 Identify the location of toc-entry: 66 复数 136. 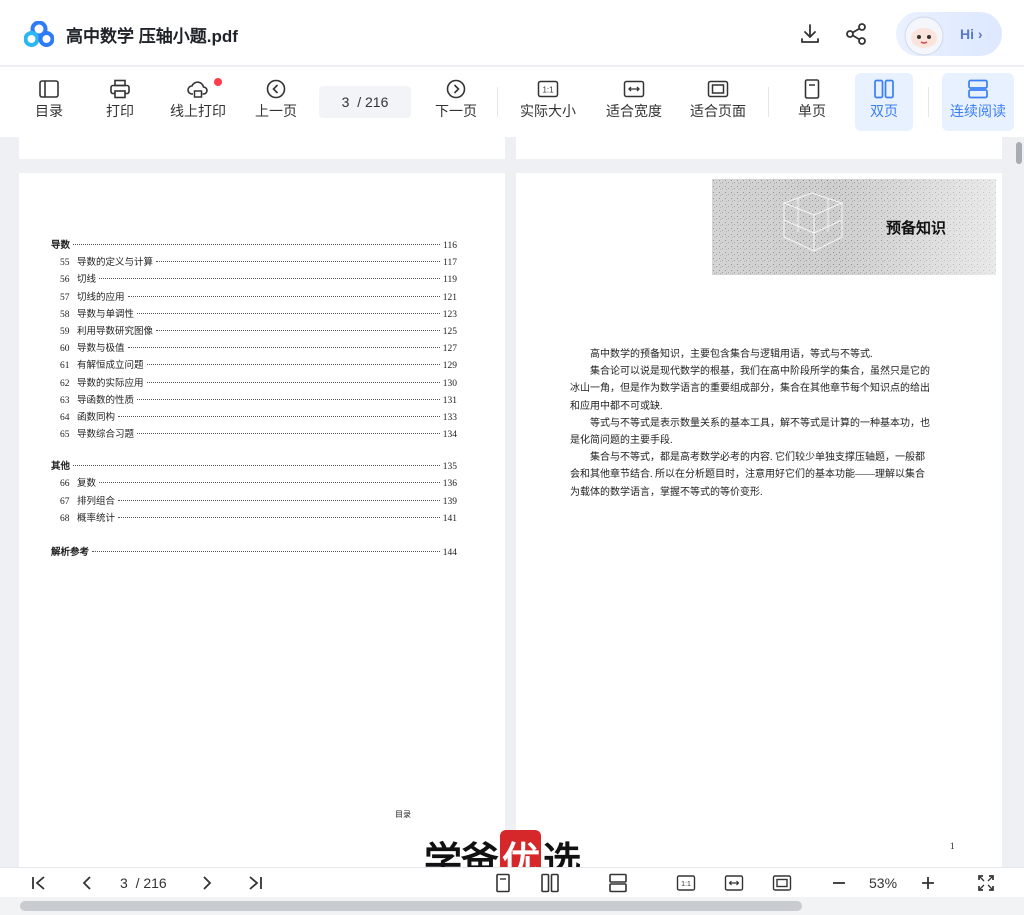
(254, 483).